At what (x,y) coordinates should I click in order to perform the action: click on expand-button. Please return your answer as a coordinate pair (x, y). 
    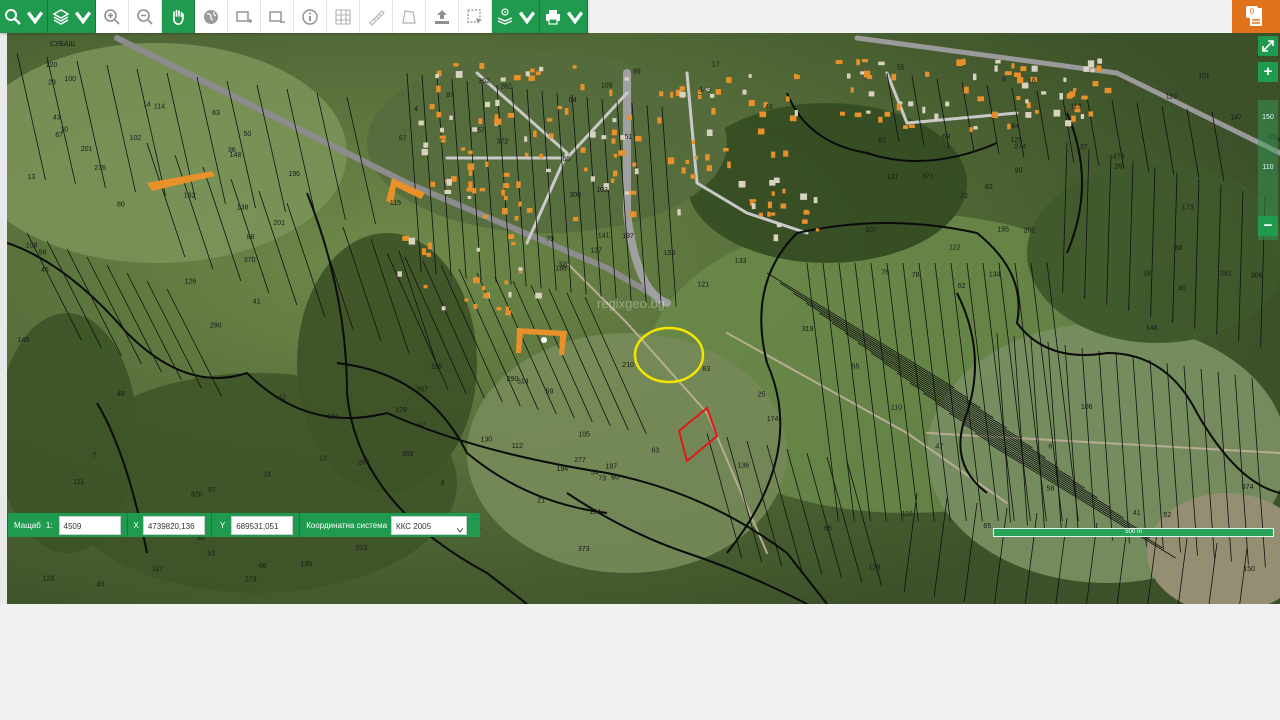
    Looking at the image, I should click on (1268, 46).